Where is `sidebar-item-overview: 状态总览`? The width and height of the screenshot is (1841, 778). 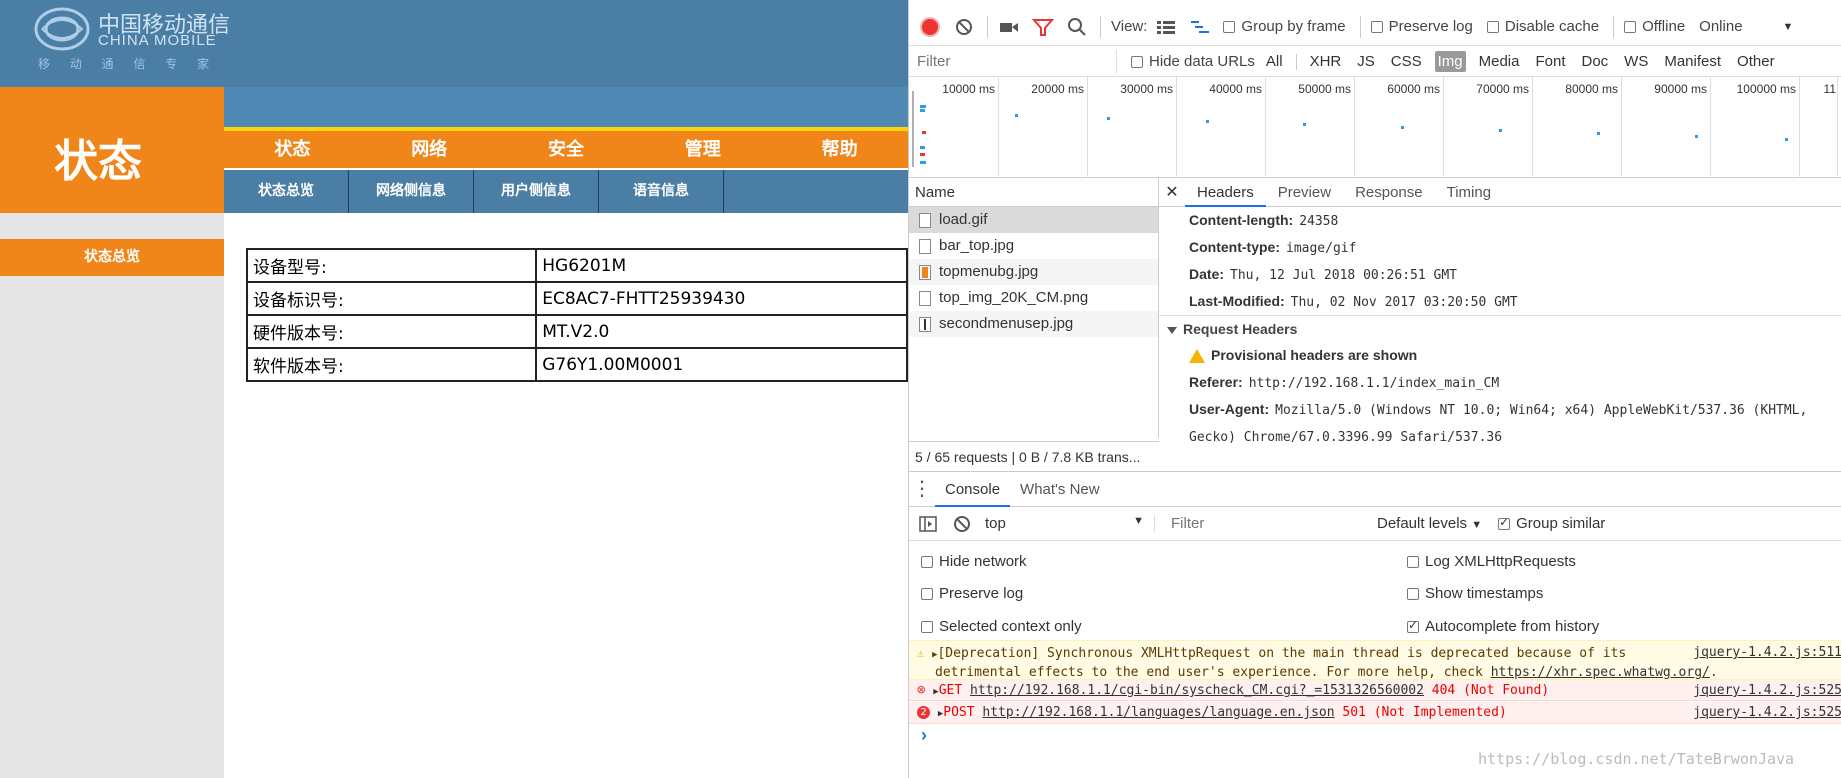 sidebar-item-overview: 状态总览 is located at coordinates (112, 257).